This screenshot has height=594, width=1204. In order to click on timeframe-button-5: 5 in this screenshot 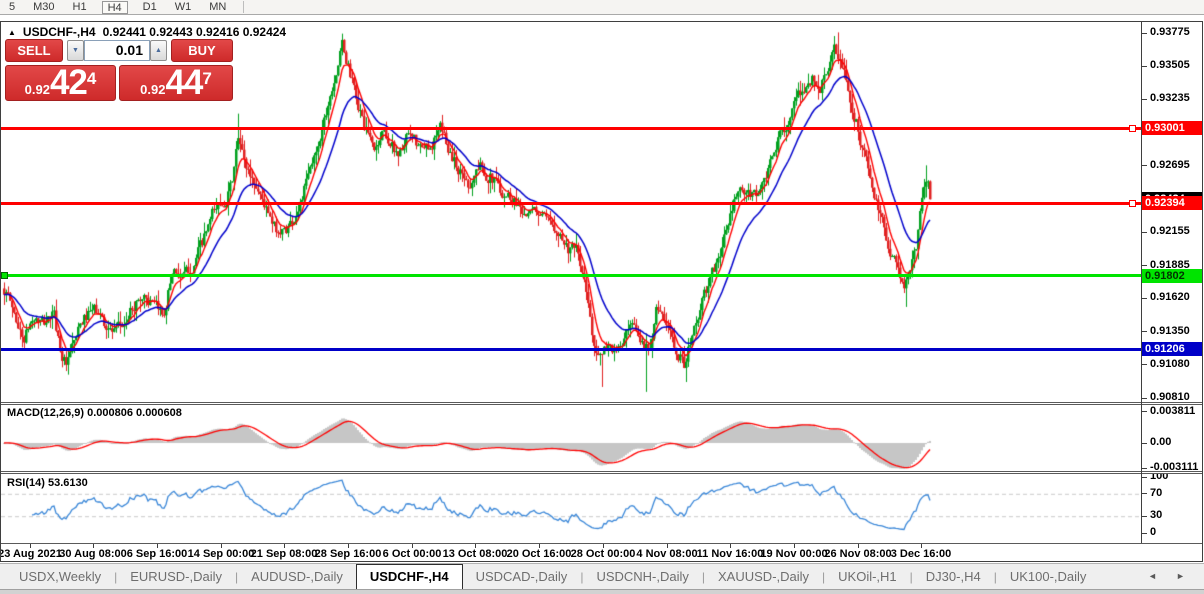, I will do `click(12, 7)`.